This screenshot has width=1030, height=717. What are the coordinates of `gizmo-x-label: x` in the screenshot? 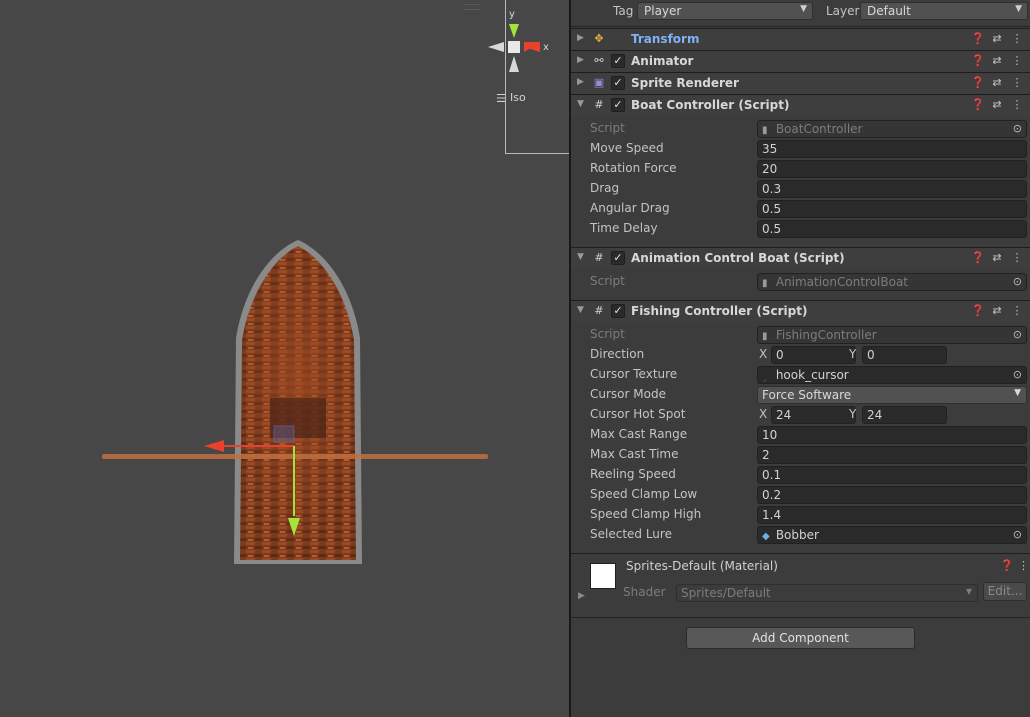 It's located at (546, 47).